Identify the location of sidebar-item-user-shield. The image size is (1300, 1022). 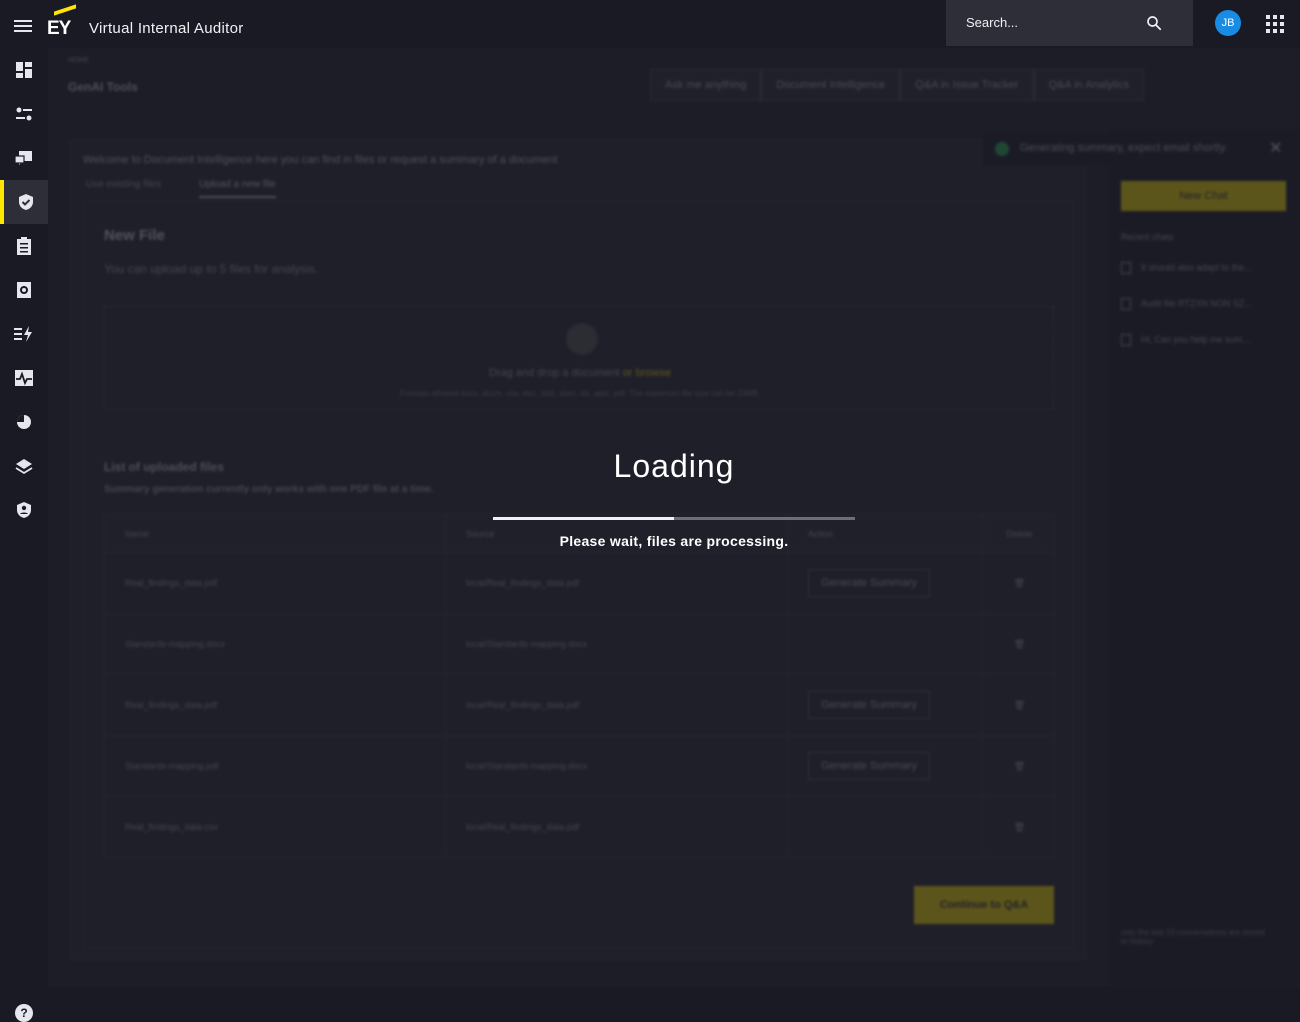
(24, 510).